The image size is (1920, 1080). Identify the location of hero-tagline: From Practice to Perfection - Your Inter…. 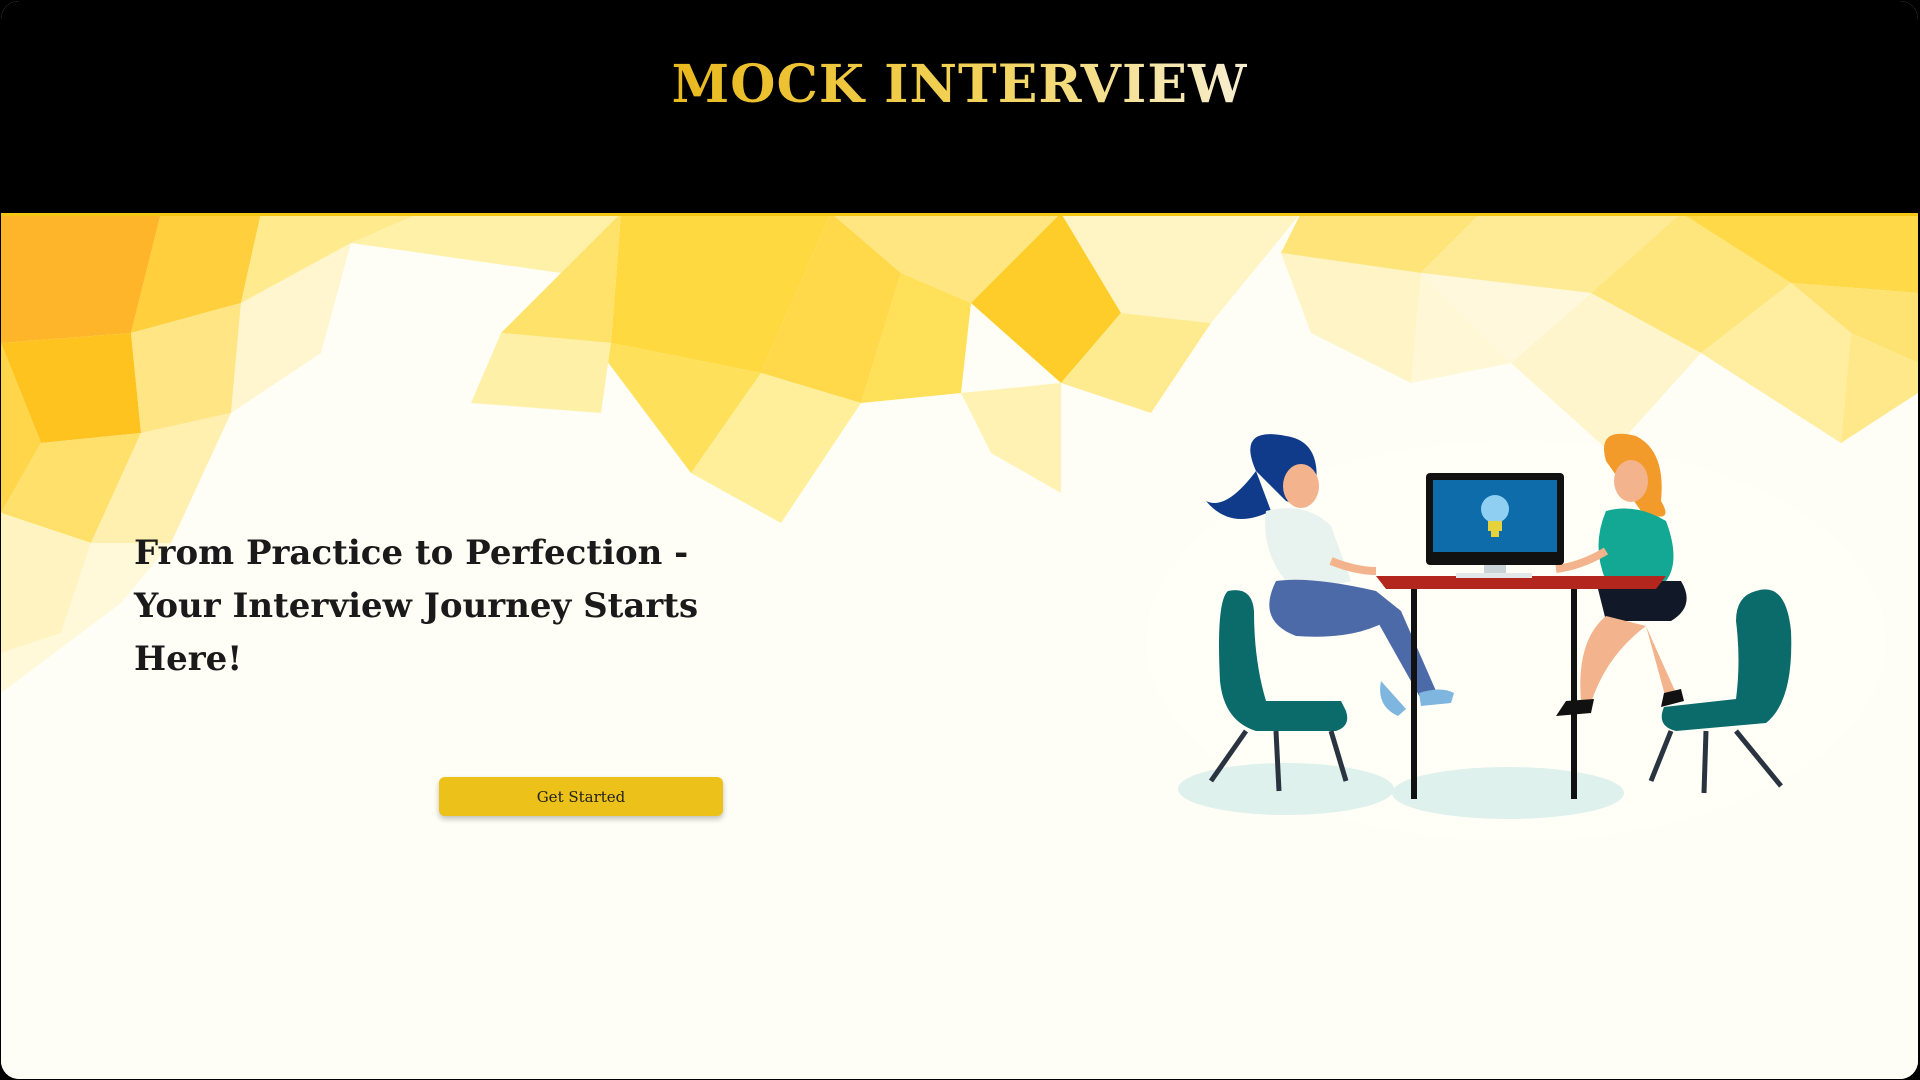
(416, 606).